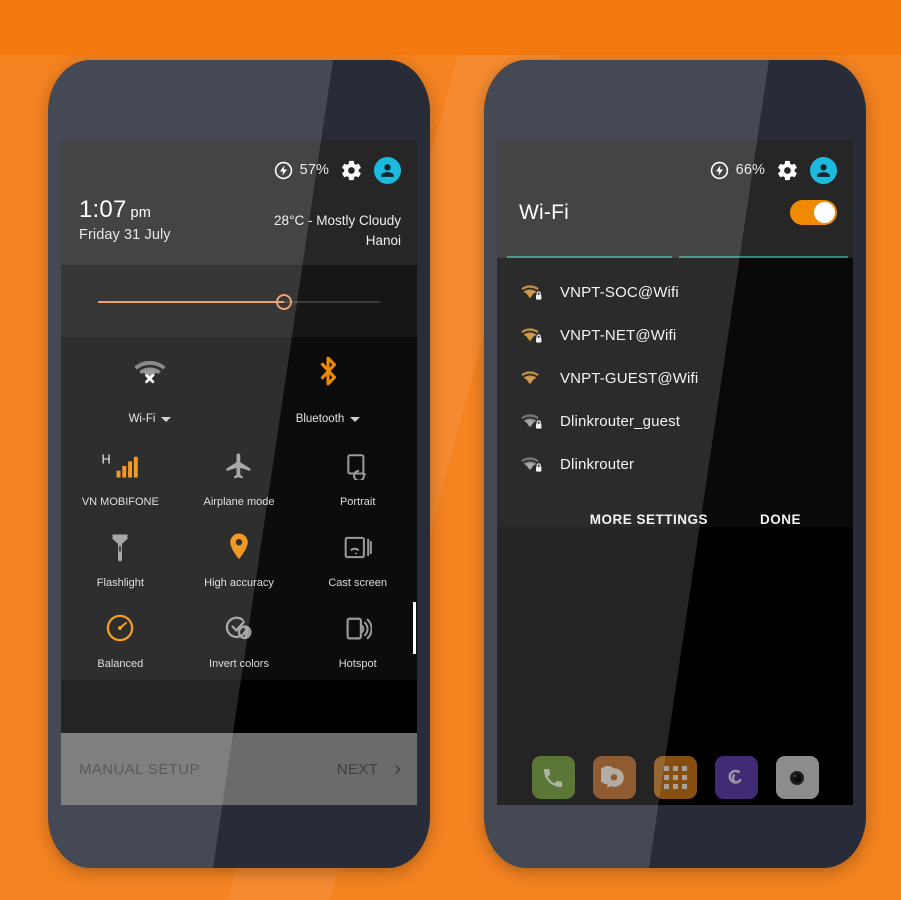 This screenshot has width=901, height=900. Describe the element at coordinates (675, 506) in the screenshot. I see `wifi-action-row: MORE SETTINGS DONE` at that location.